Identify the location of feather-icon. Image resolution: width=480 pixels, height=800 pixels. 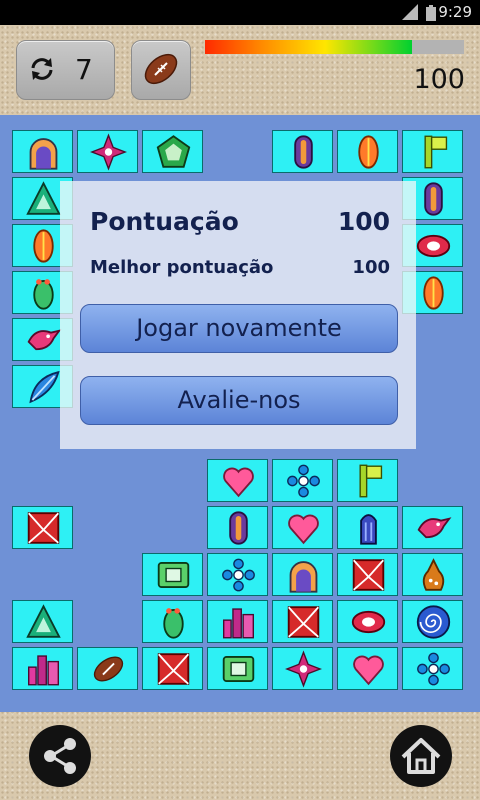
(44, 387).